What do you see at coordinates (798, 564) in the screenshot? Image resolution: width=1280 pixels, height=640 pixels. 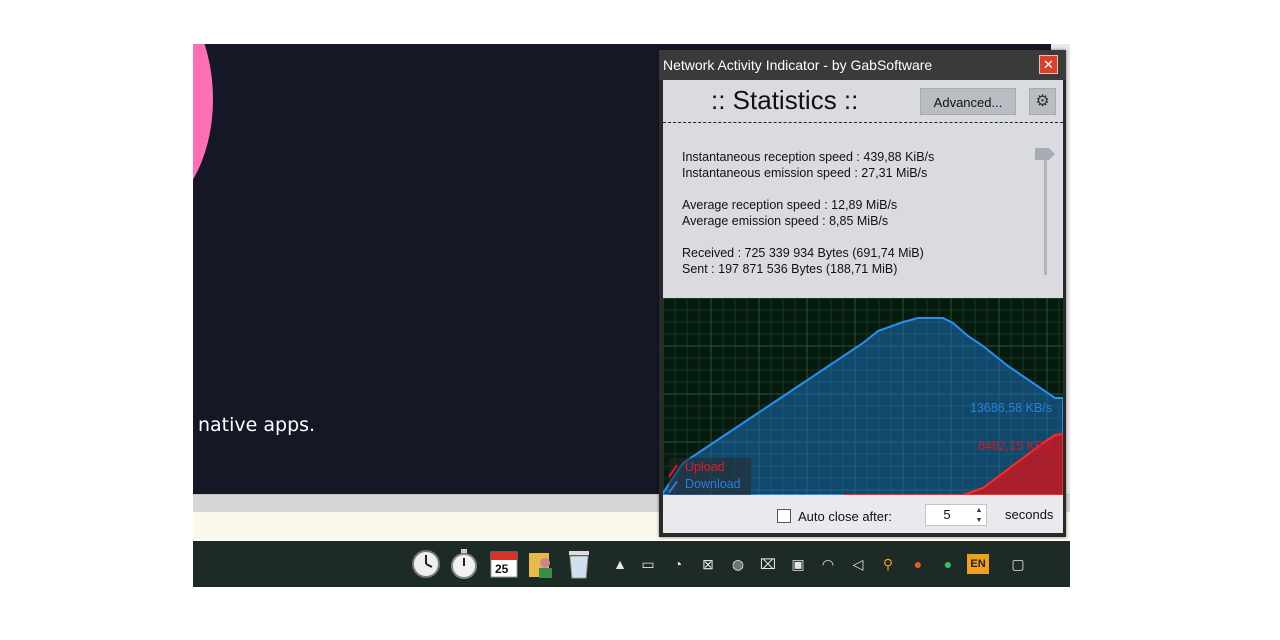 I see `display-icon: ▣` at bounding box center [798, 564].